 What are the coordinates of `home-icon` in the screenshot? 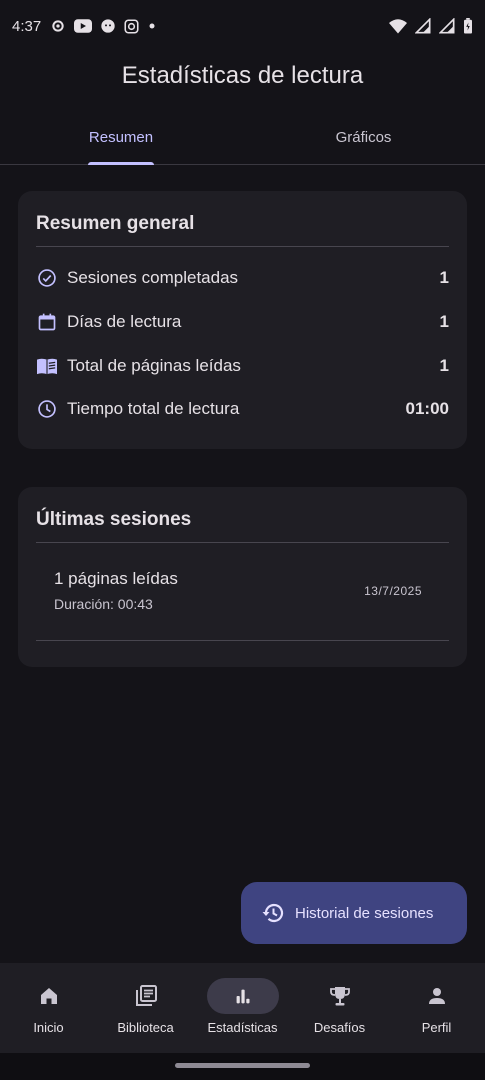 It's located at (48, 996).